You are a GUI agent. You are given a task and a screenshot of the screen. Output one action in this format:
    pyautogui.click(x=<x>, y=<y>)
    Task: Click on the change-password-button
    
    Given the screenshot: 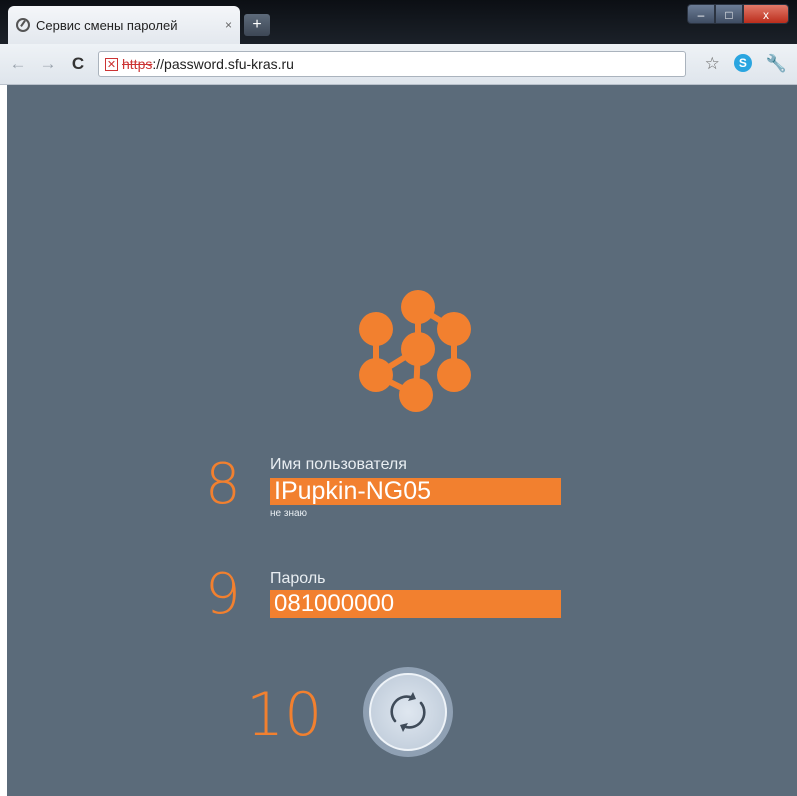 What is the action you would take?
    pyautogui.click(x=408, y=712)
    